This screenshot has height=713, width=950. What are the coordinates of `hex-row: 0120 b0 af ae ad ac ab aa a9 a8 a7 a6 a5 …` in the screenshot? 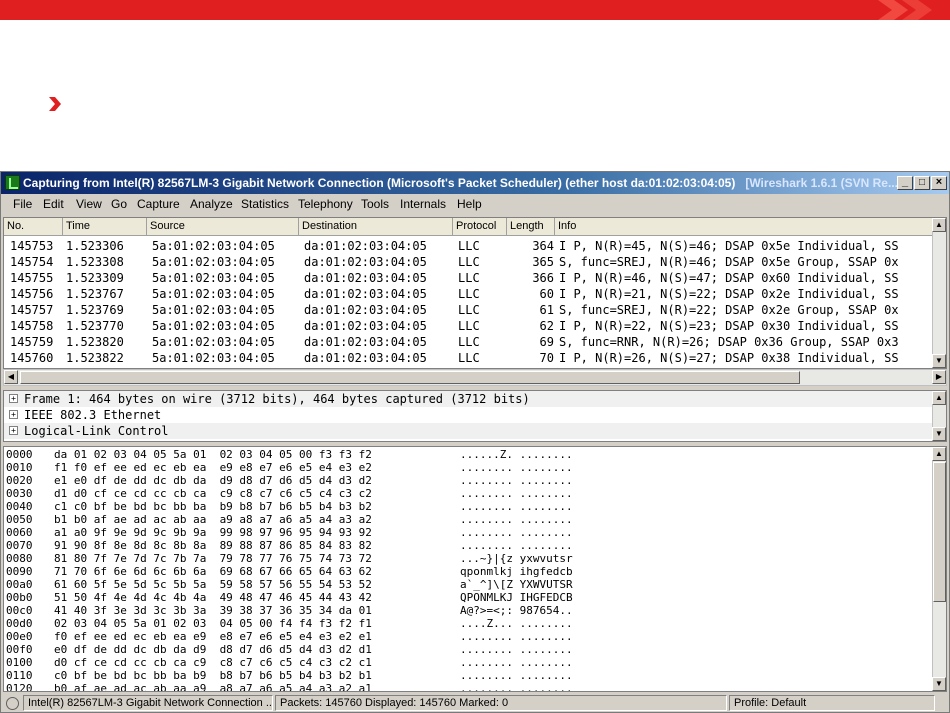 It's located at (468, 687).